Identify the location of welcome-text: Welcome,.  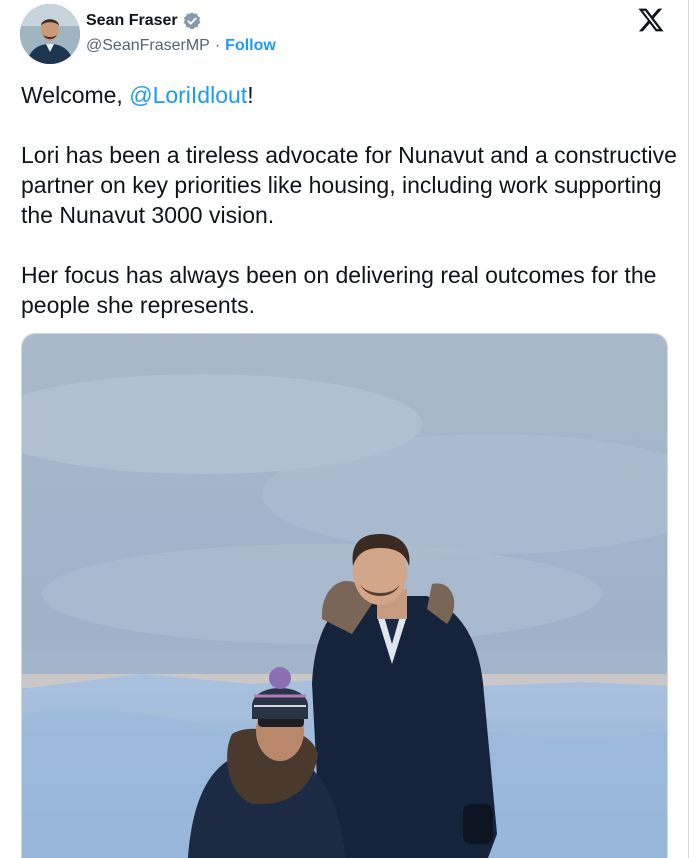
(75, 95).